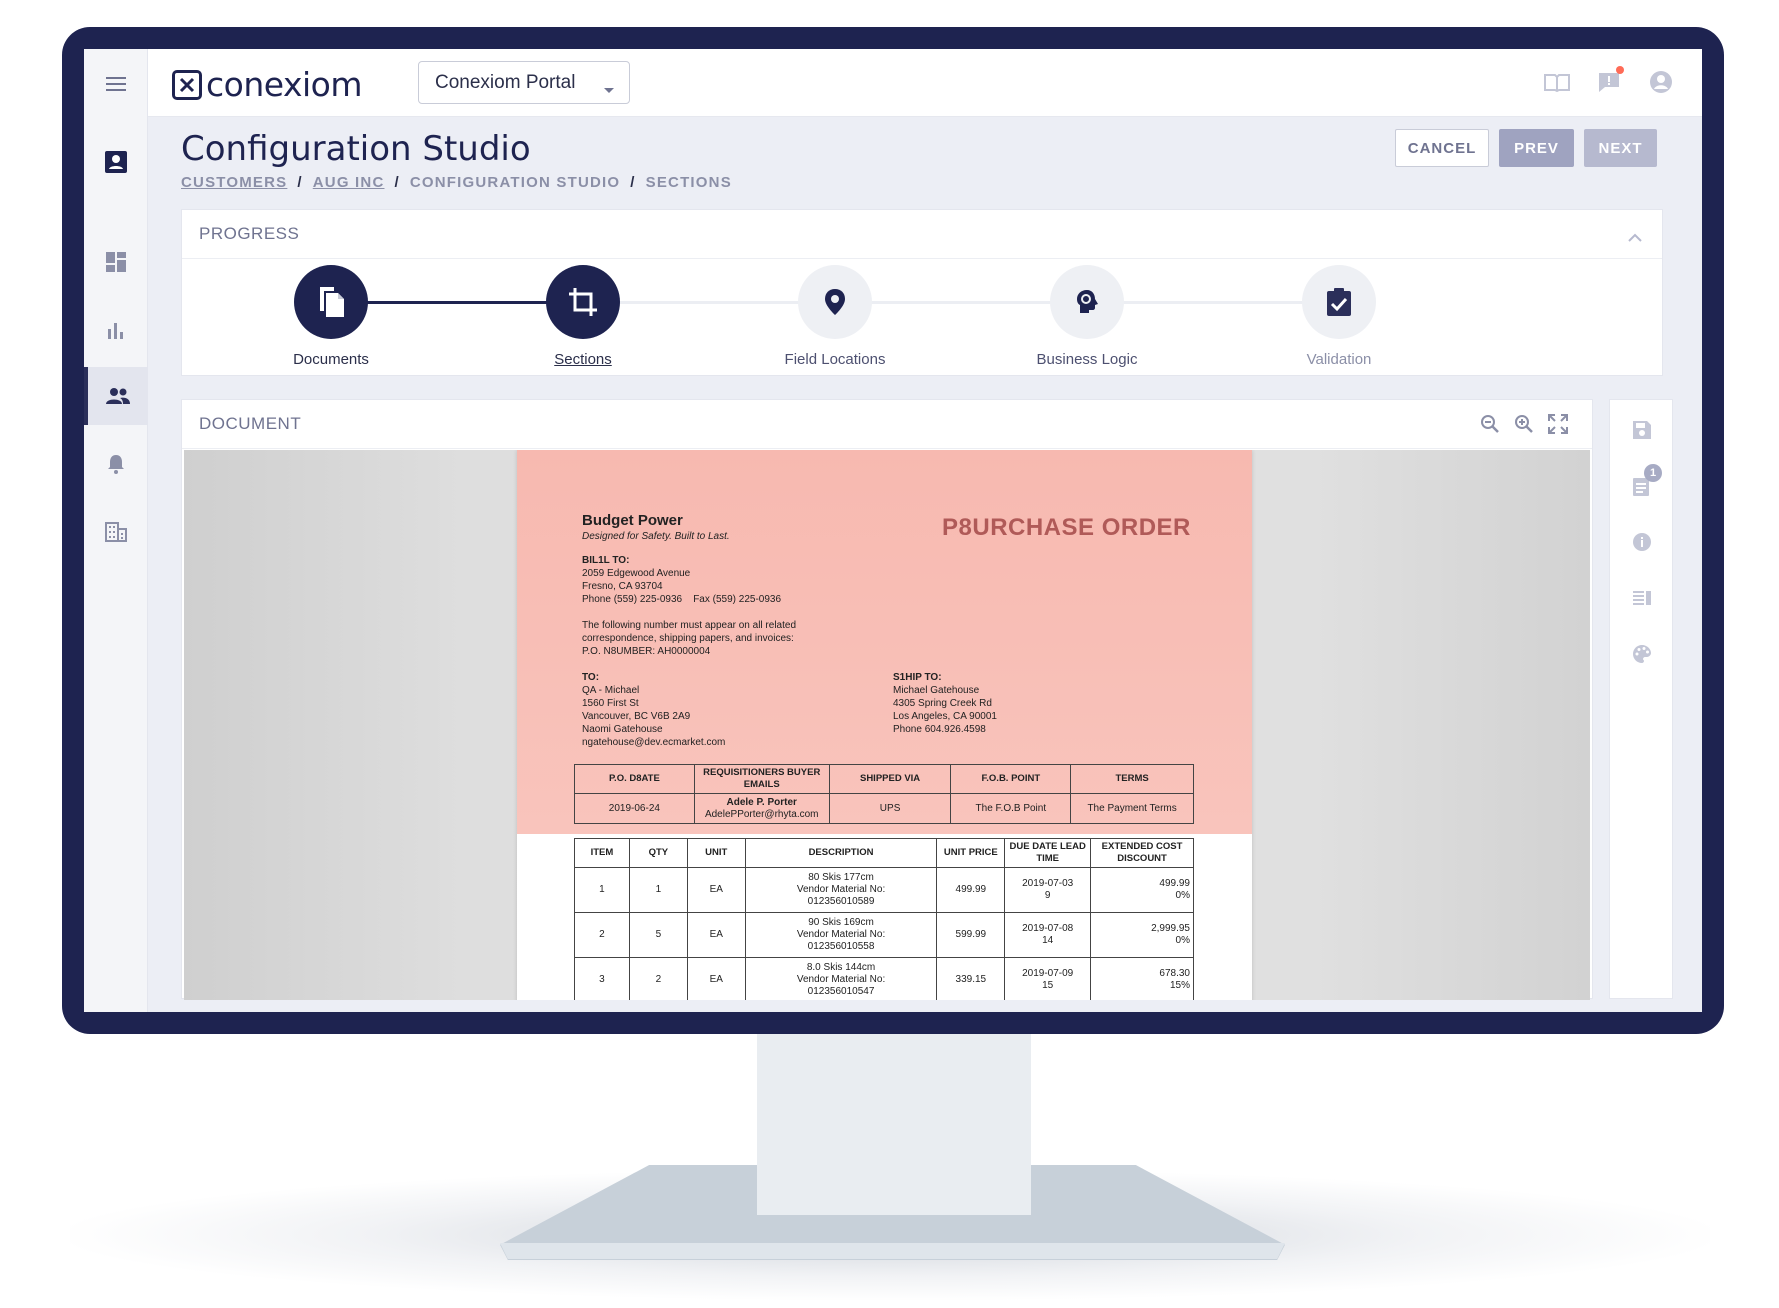 The width and height of the screenshot is (1779, 1308). Describe the element at coordinates (1087, 359) in the screenshot. I see `step-label: Business Logic` at that location.